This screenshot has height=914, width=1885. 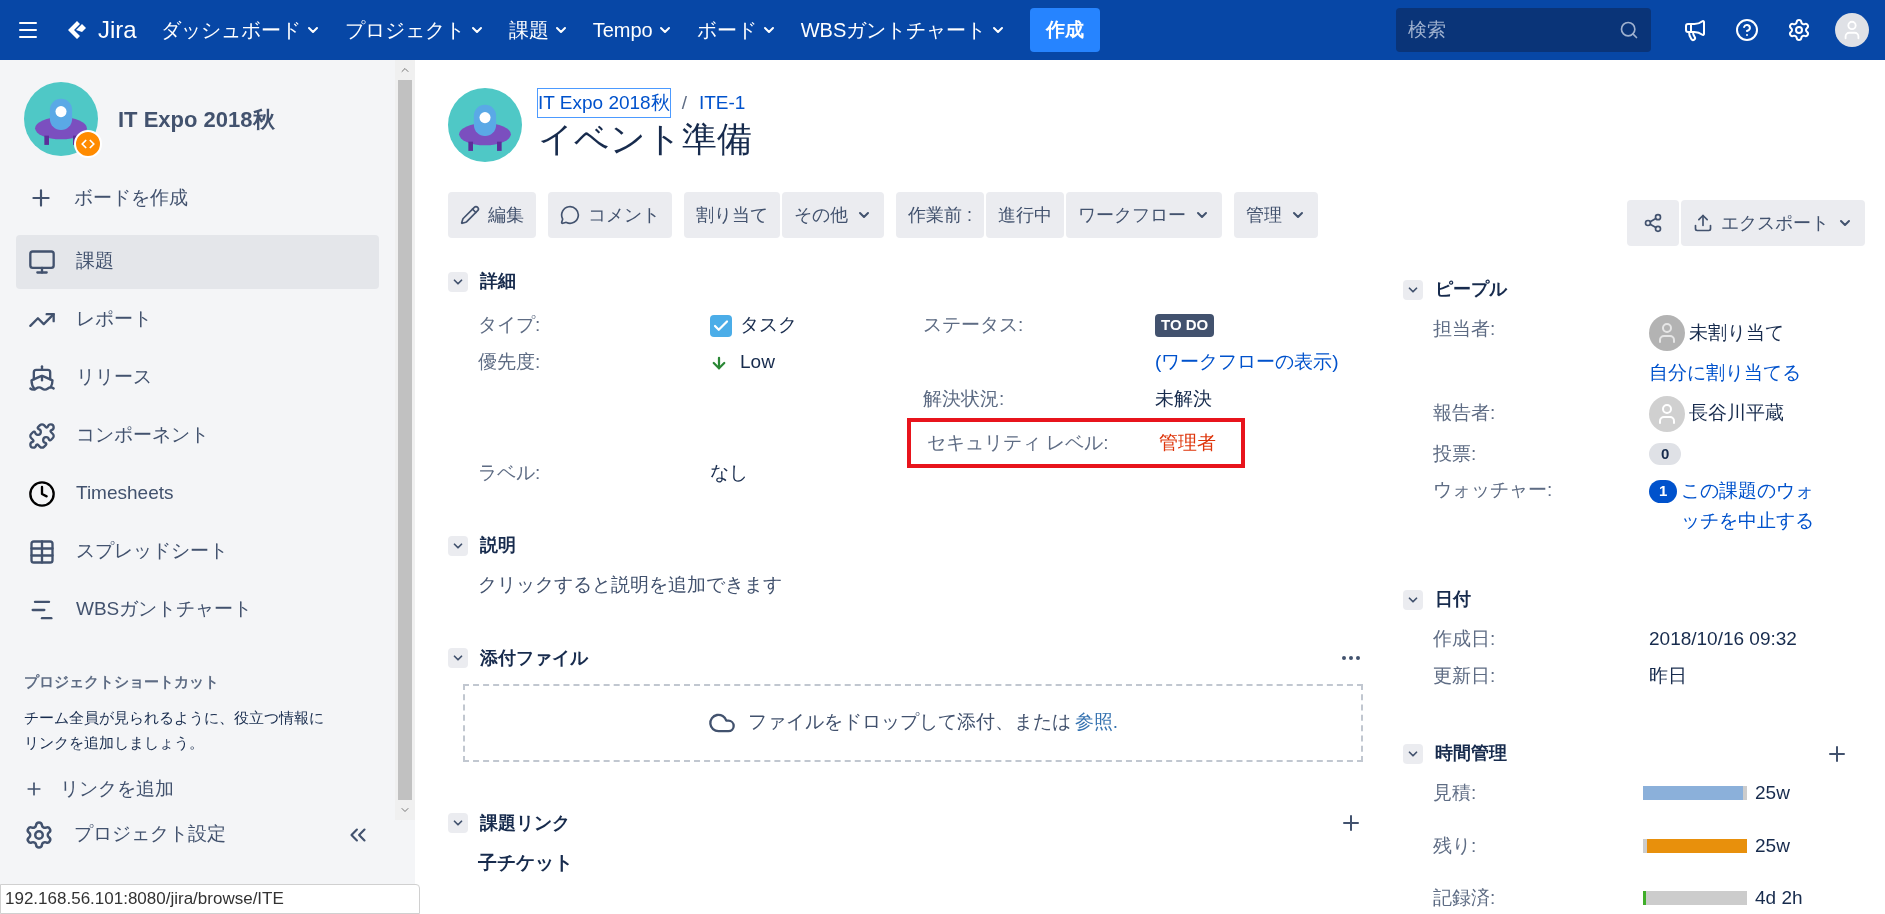 What do you see at coordinates (1455, 793) in the screenshot?
I see `field-label: 見積:` at bounding box center [1455, 793].